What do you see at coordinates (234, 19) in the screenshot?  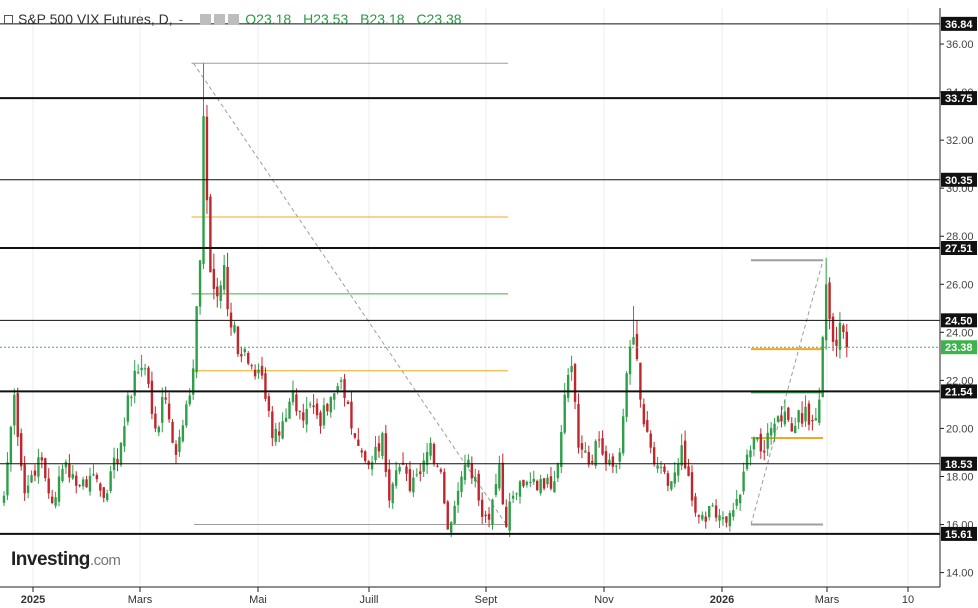 I see `close-icon` at bounding box center [234, 19].